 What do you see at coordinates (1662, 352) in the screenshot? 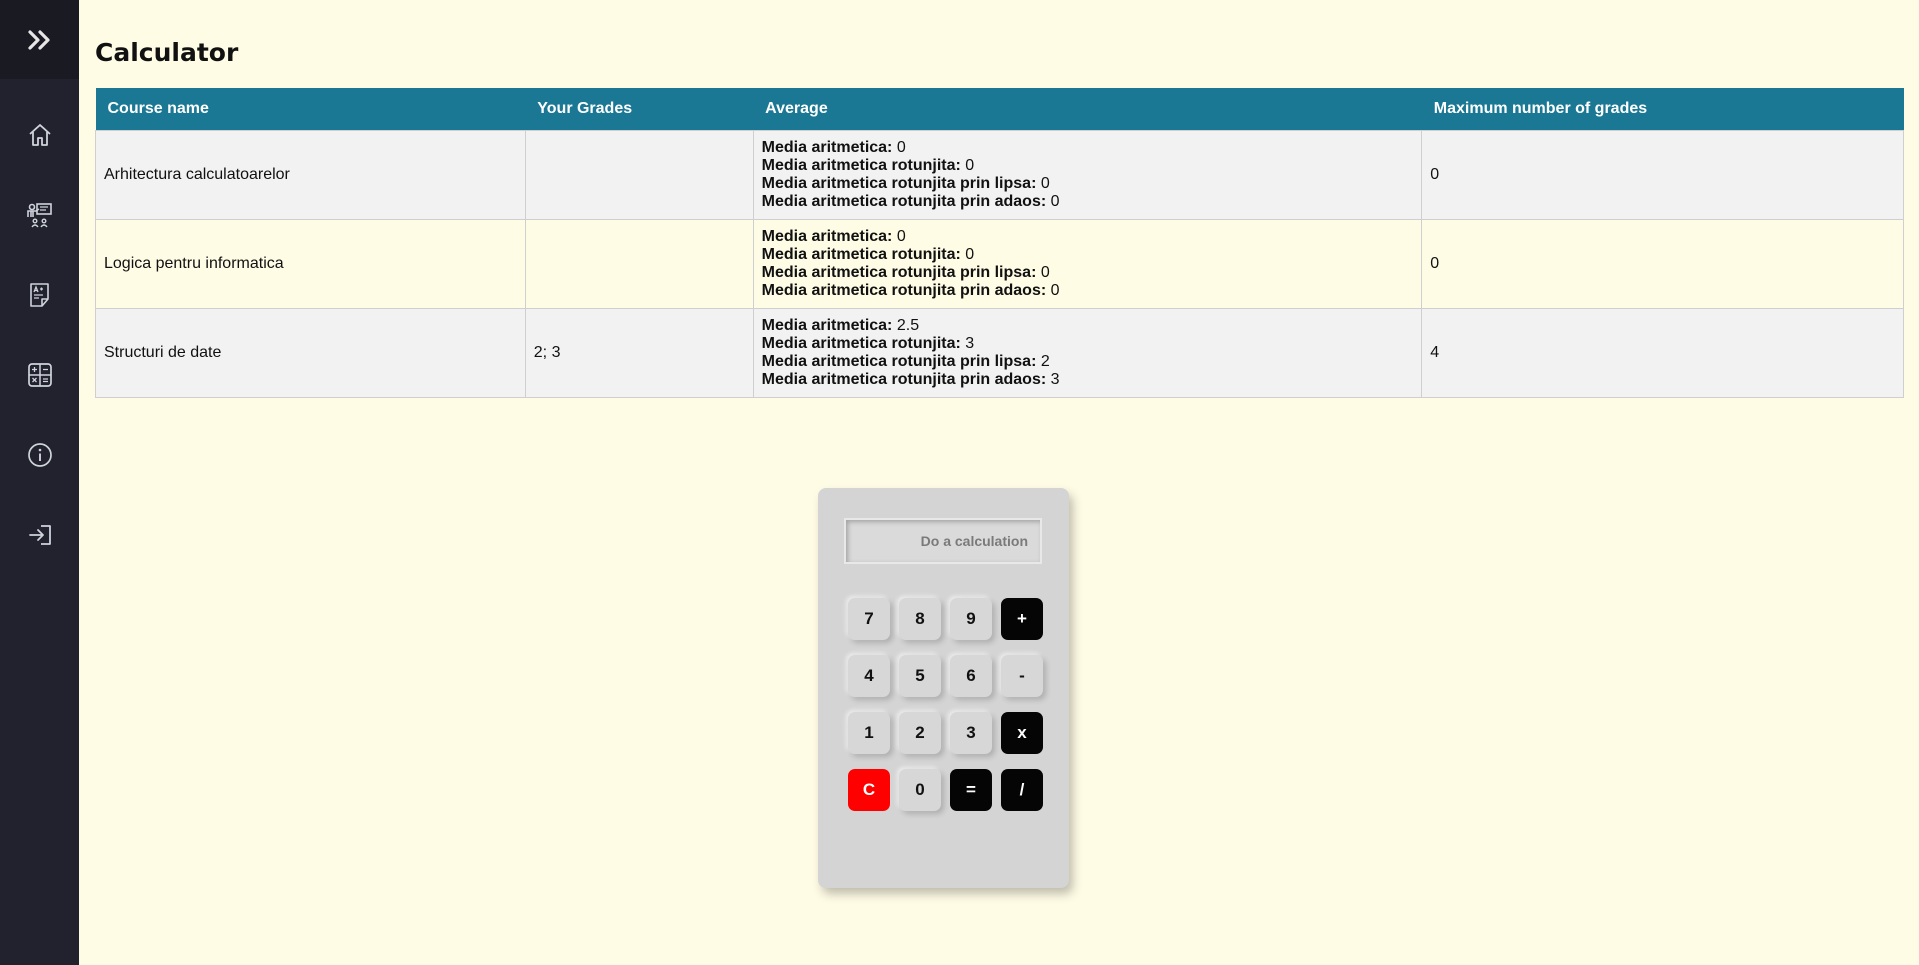
I see `max-grades-cell: 4` at bounding box center [1662, 352].